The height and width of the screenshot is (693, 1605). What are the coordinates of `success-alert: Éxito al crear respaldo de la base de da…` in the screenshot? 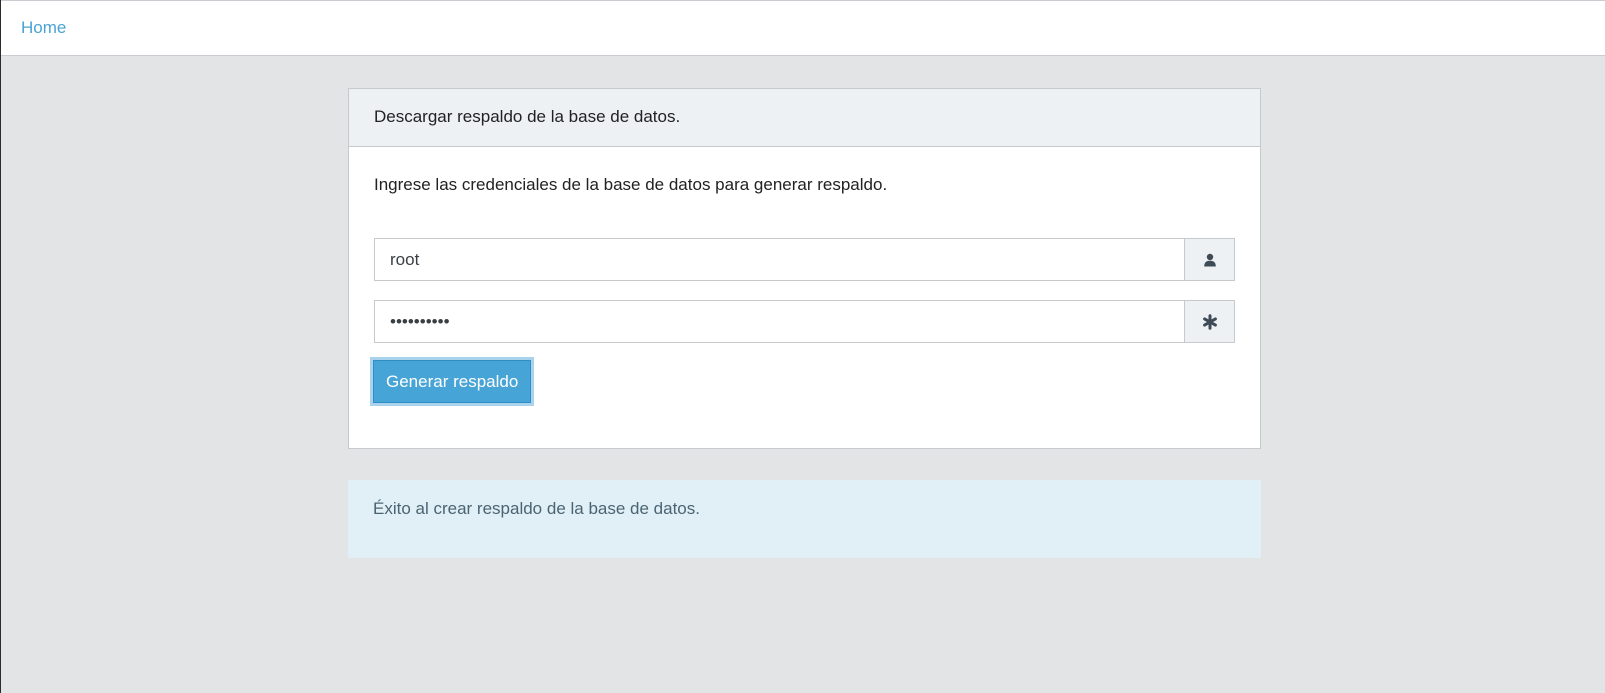 It's located at (804, 519).